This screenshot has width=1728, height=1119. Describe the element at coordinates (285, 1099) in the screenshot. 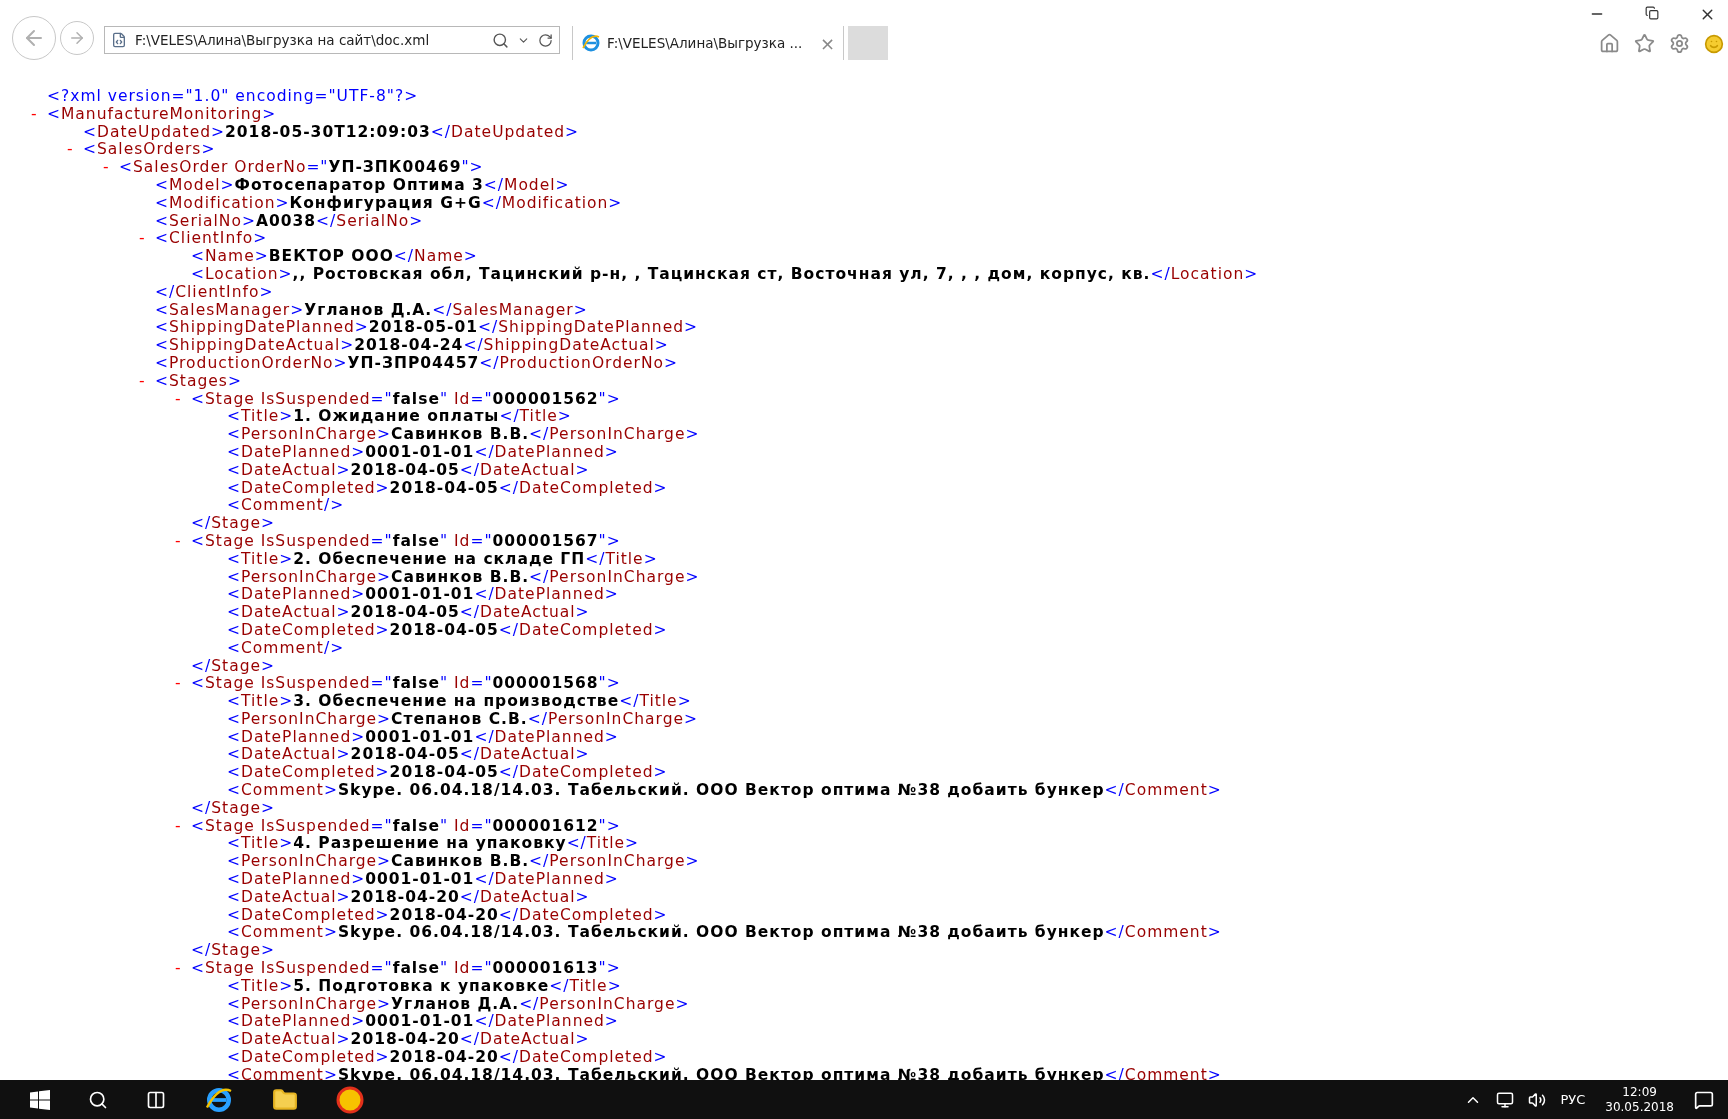

I see `folder-icon` at that location.